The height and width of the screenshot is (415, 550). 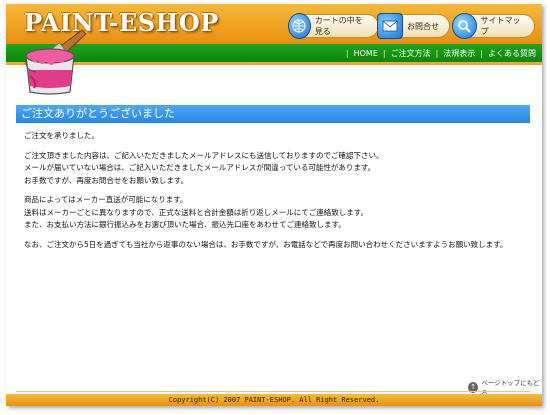 I want to click on nav-item-how-to-order: ご注文方法, so click(x=411, y=53).